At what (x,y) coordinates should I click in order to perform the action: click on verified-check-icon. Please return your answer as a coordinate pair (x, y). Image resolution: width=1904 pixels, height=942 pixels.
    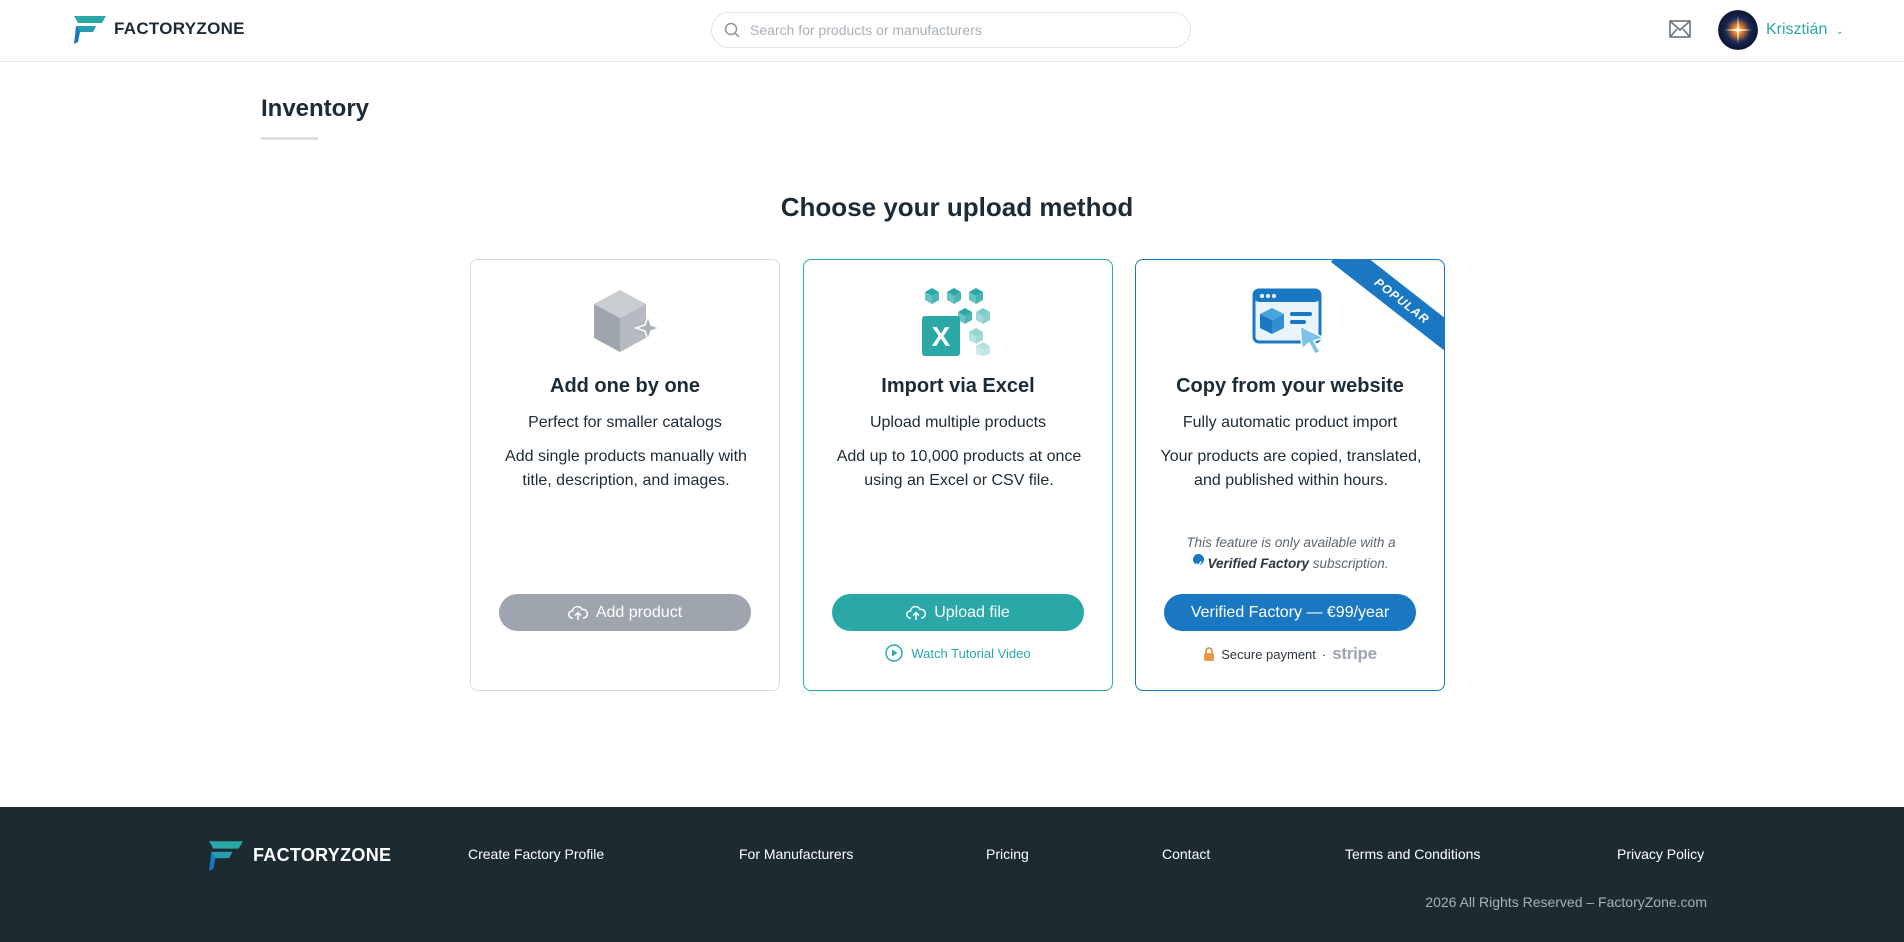
    Looking at the image, I should click on (1199, 560).